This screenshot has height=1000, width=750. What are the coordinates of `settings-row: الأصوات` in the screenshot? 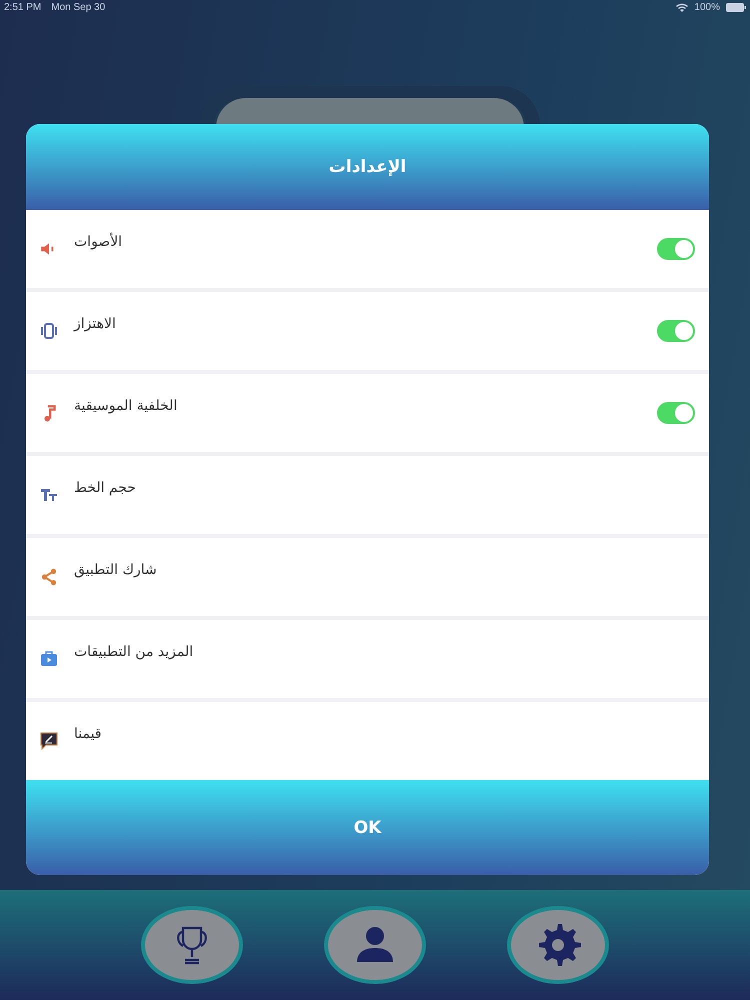 It's located at (367, 249).